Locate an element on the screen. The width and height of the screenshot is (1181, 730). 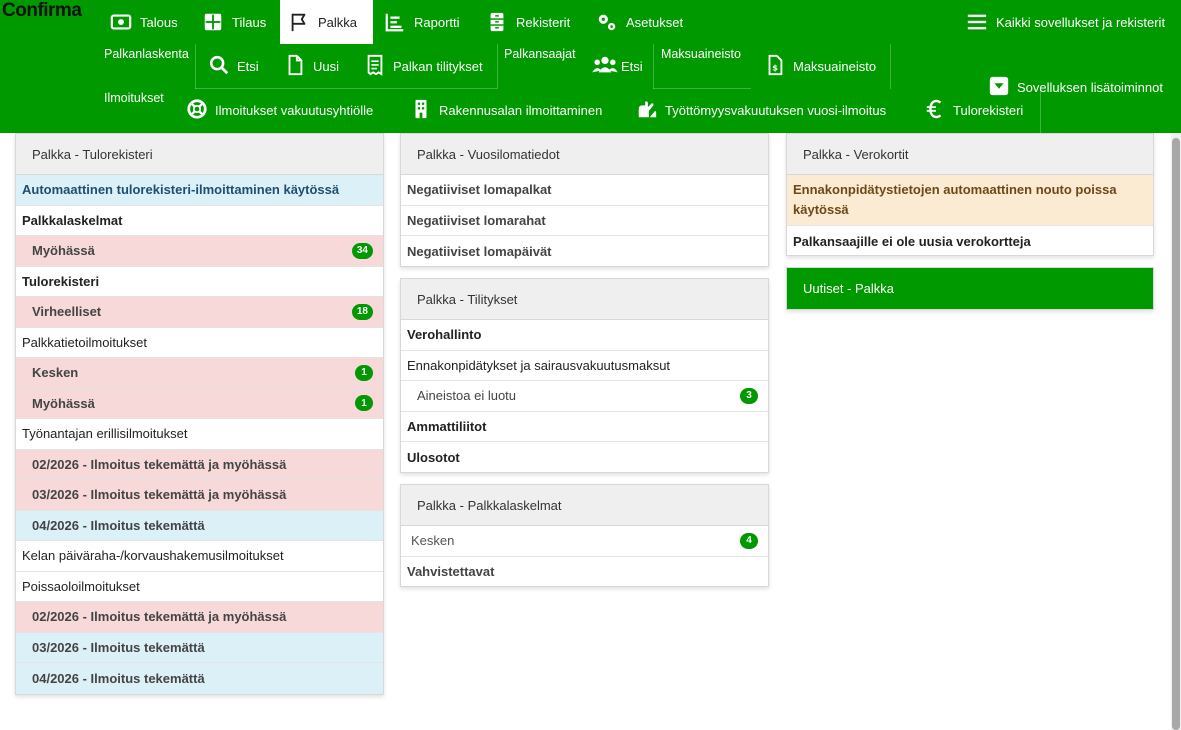
scrollbar-thumb is located at coordinates (1176, 434).